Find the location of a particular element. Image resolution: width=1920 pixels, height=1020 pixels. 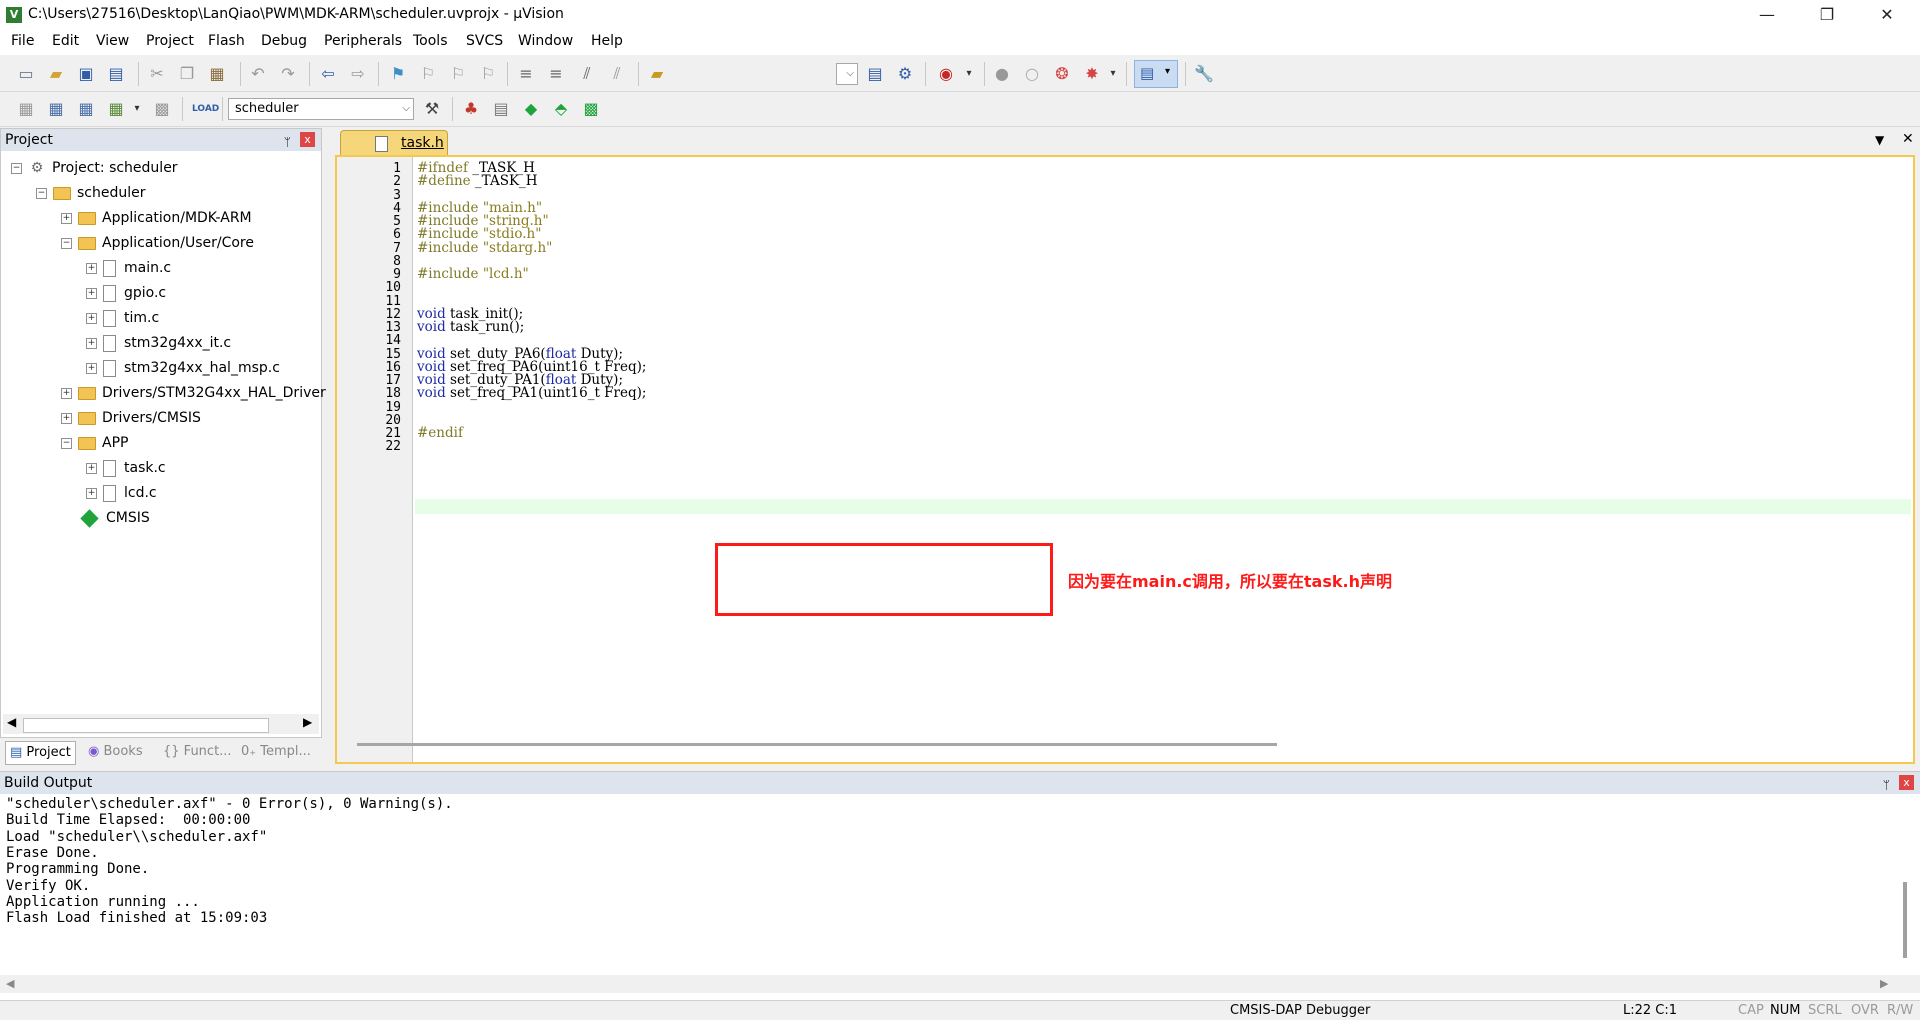

tree-group-mdk-arm: + Application/MDK-ARM is located at coordinates (156, 218).